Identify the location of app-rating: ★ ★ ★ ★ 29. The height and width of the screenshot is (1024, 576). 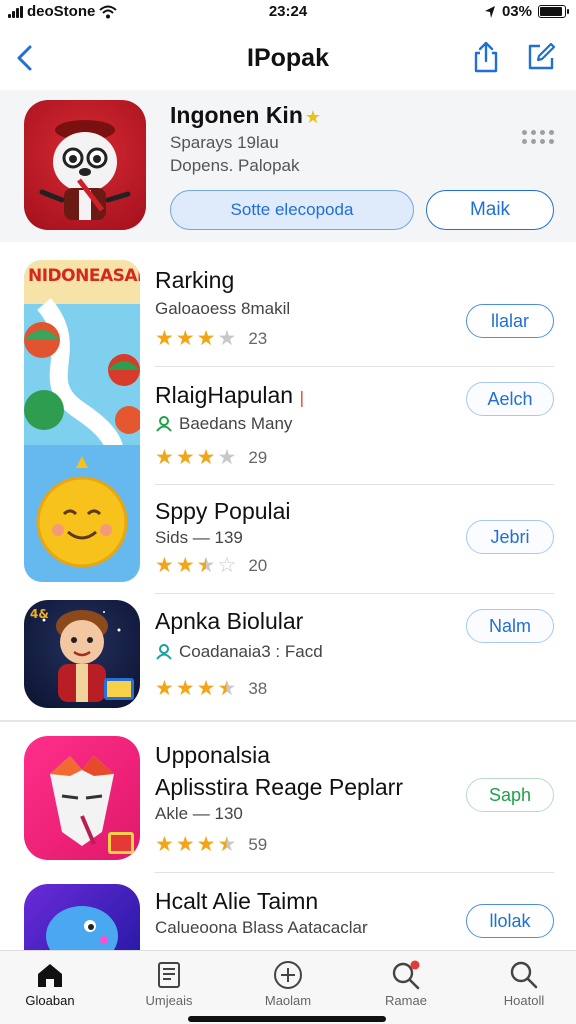
(211, 457).